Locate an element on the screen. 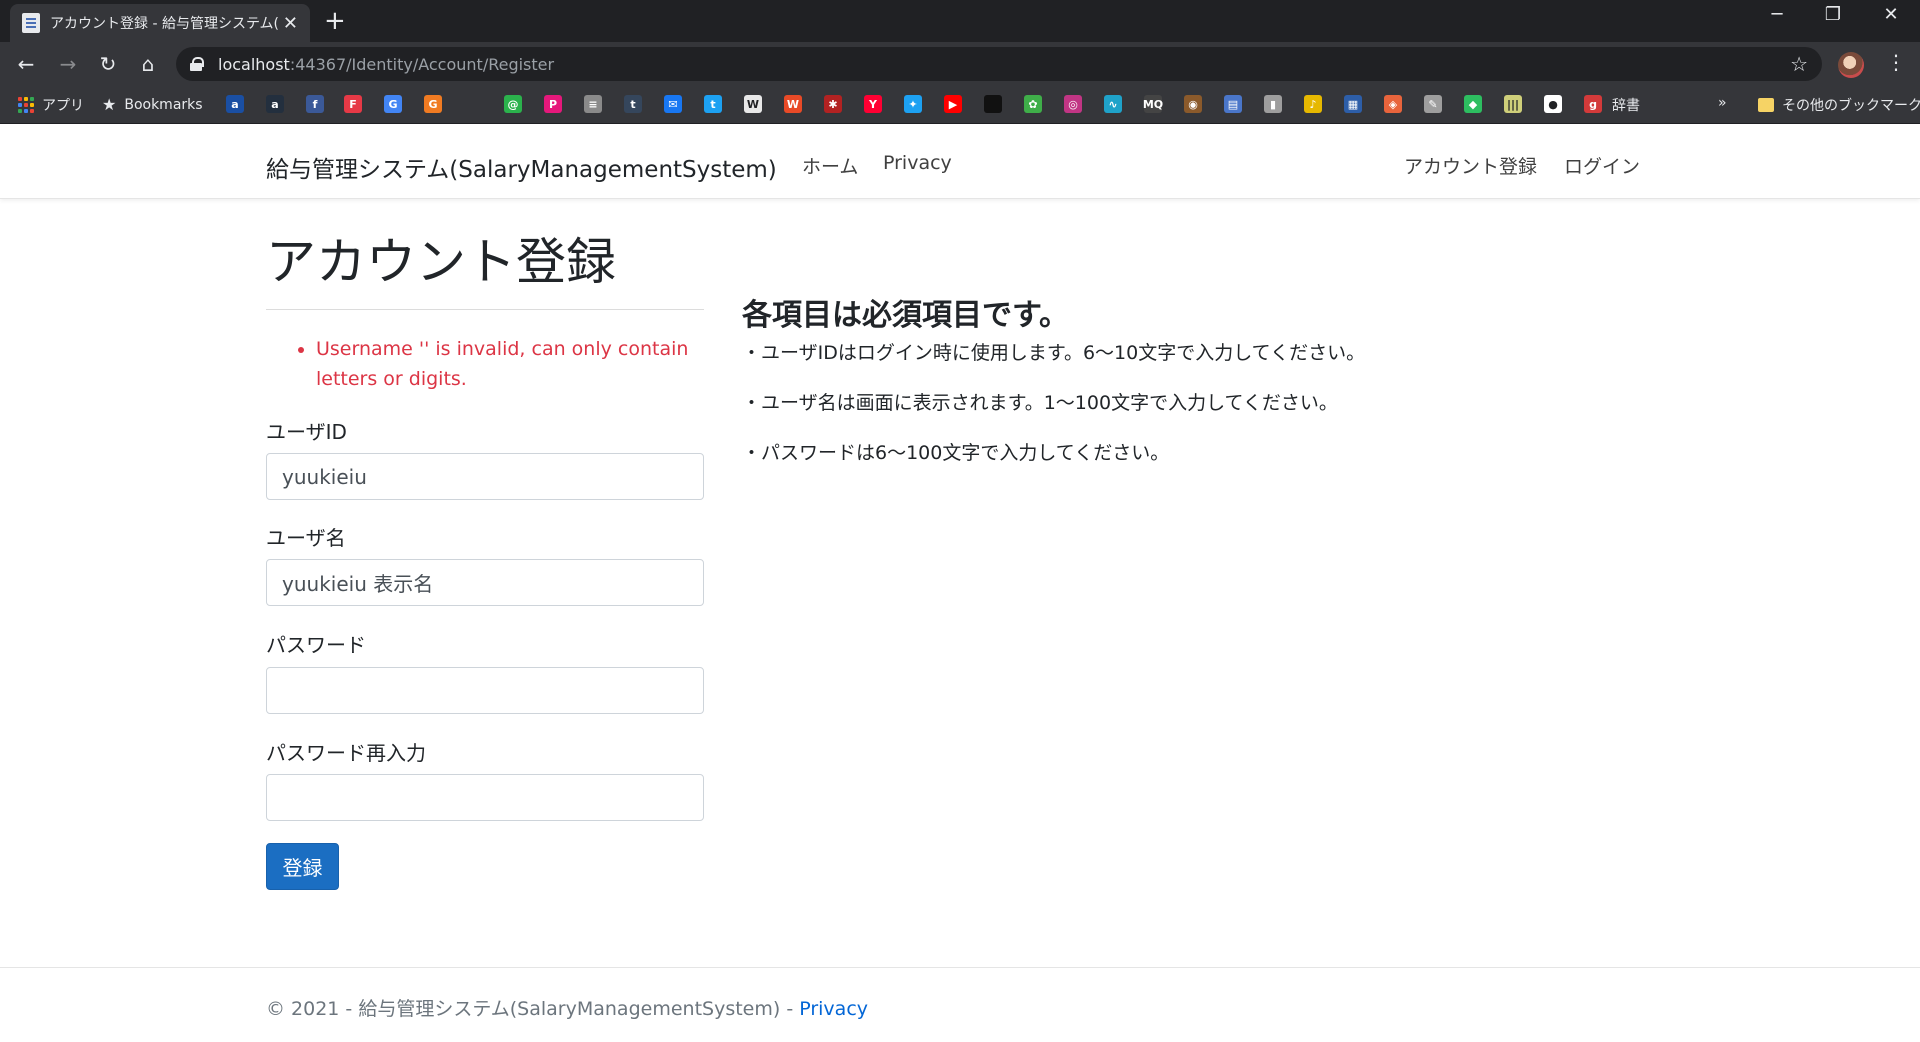  page-favicon-icon is located at coordinates (31, 23).